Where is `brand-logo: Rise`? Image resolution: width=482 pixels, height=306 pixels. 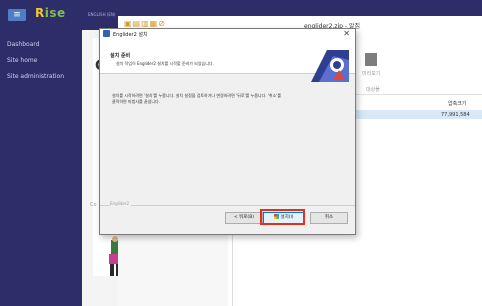 brand-logo: Rise is located at coordinates (50, 13).